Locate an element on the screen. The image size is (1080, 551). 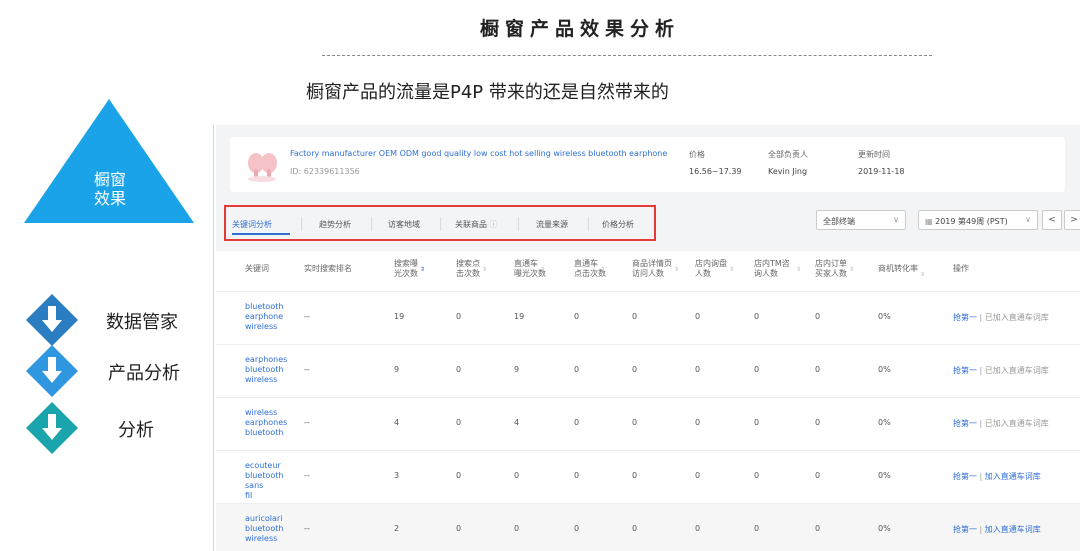
tab-price-analysis: 价格分析 is located at coordinates (618, 224).